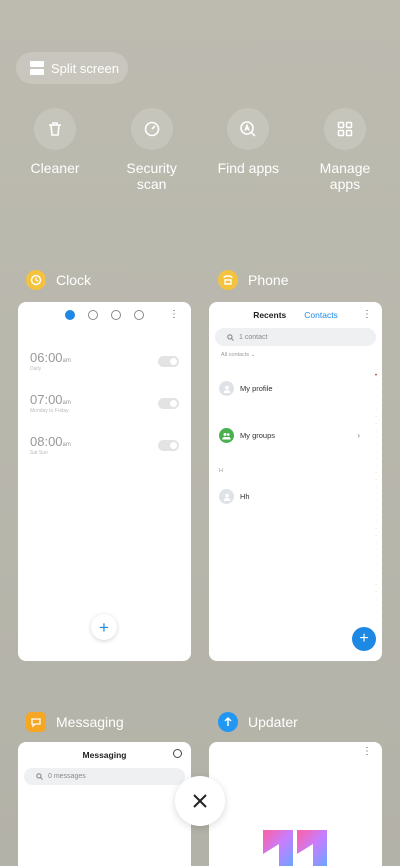  What do you see at coordinates (345, 176) in the screenshot?
I see `manage-apps-label: Manage apps` at bounding box center [345, 176].